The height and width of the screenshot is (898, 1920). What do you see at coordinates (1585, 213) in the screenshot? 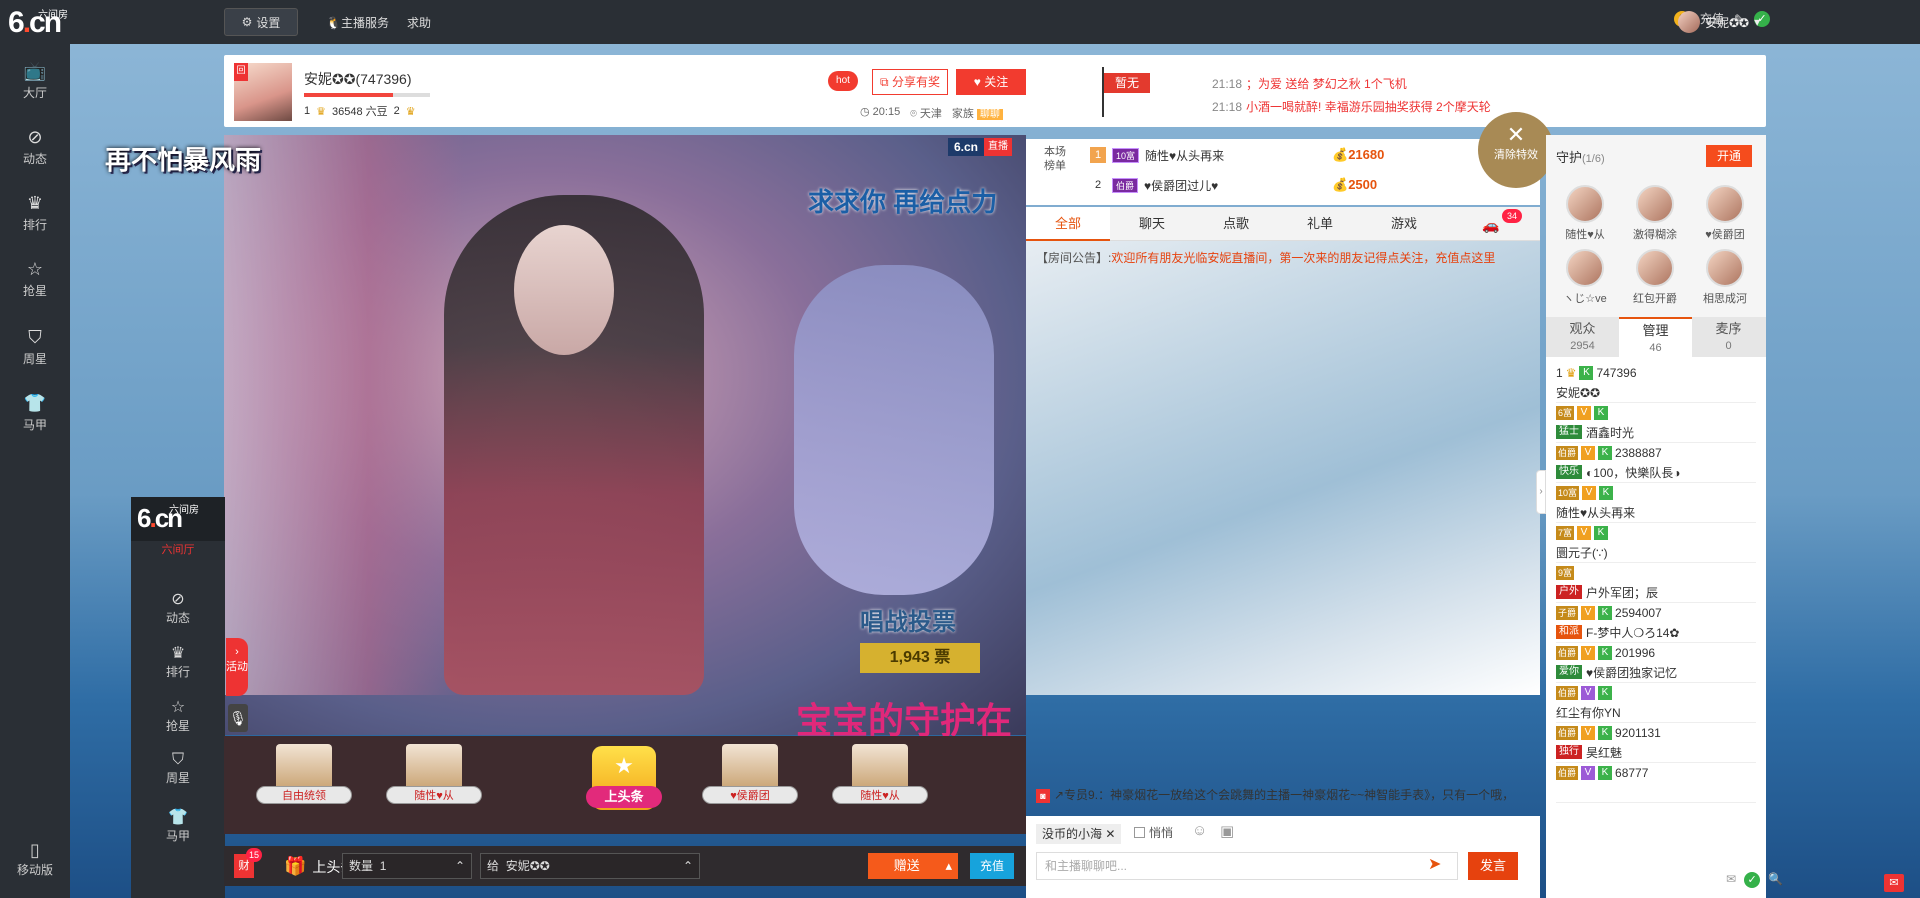
I see `guard-item: 随性♥从` at bounding box center [1585, 213].